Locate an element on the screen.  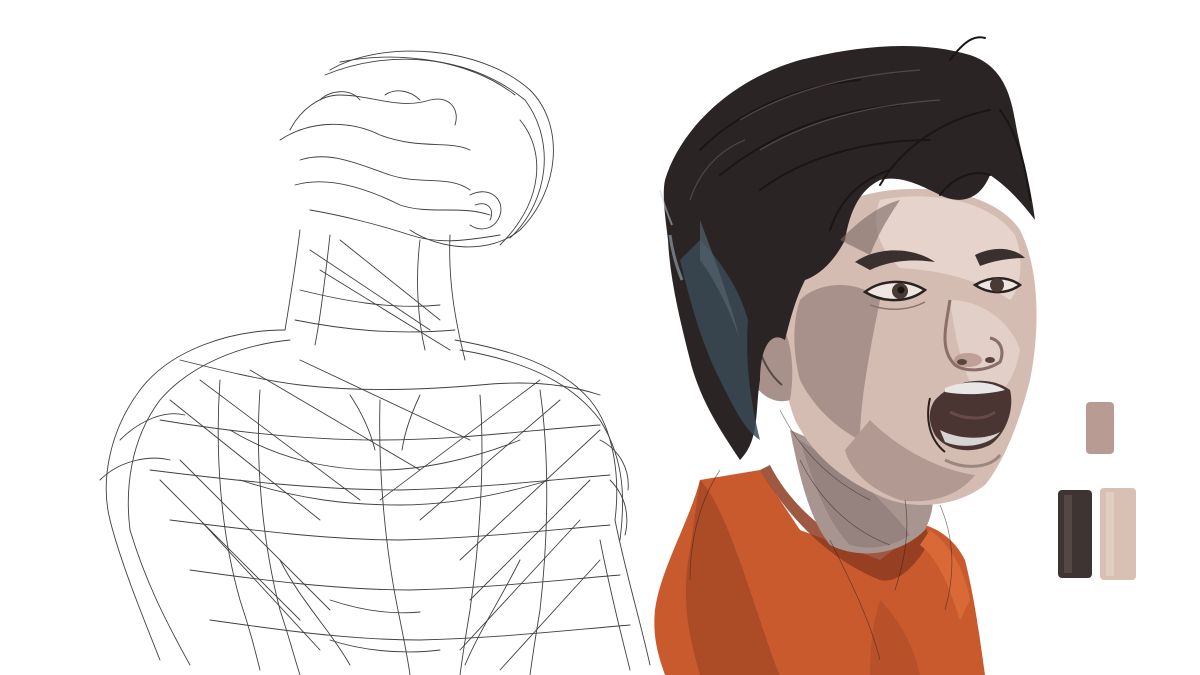
swatch-dark is located at coordinates (1075, 534).